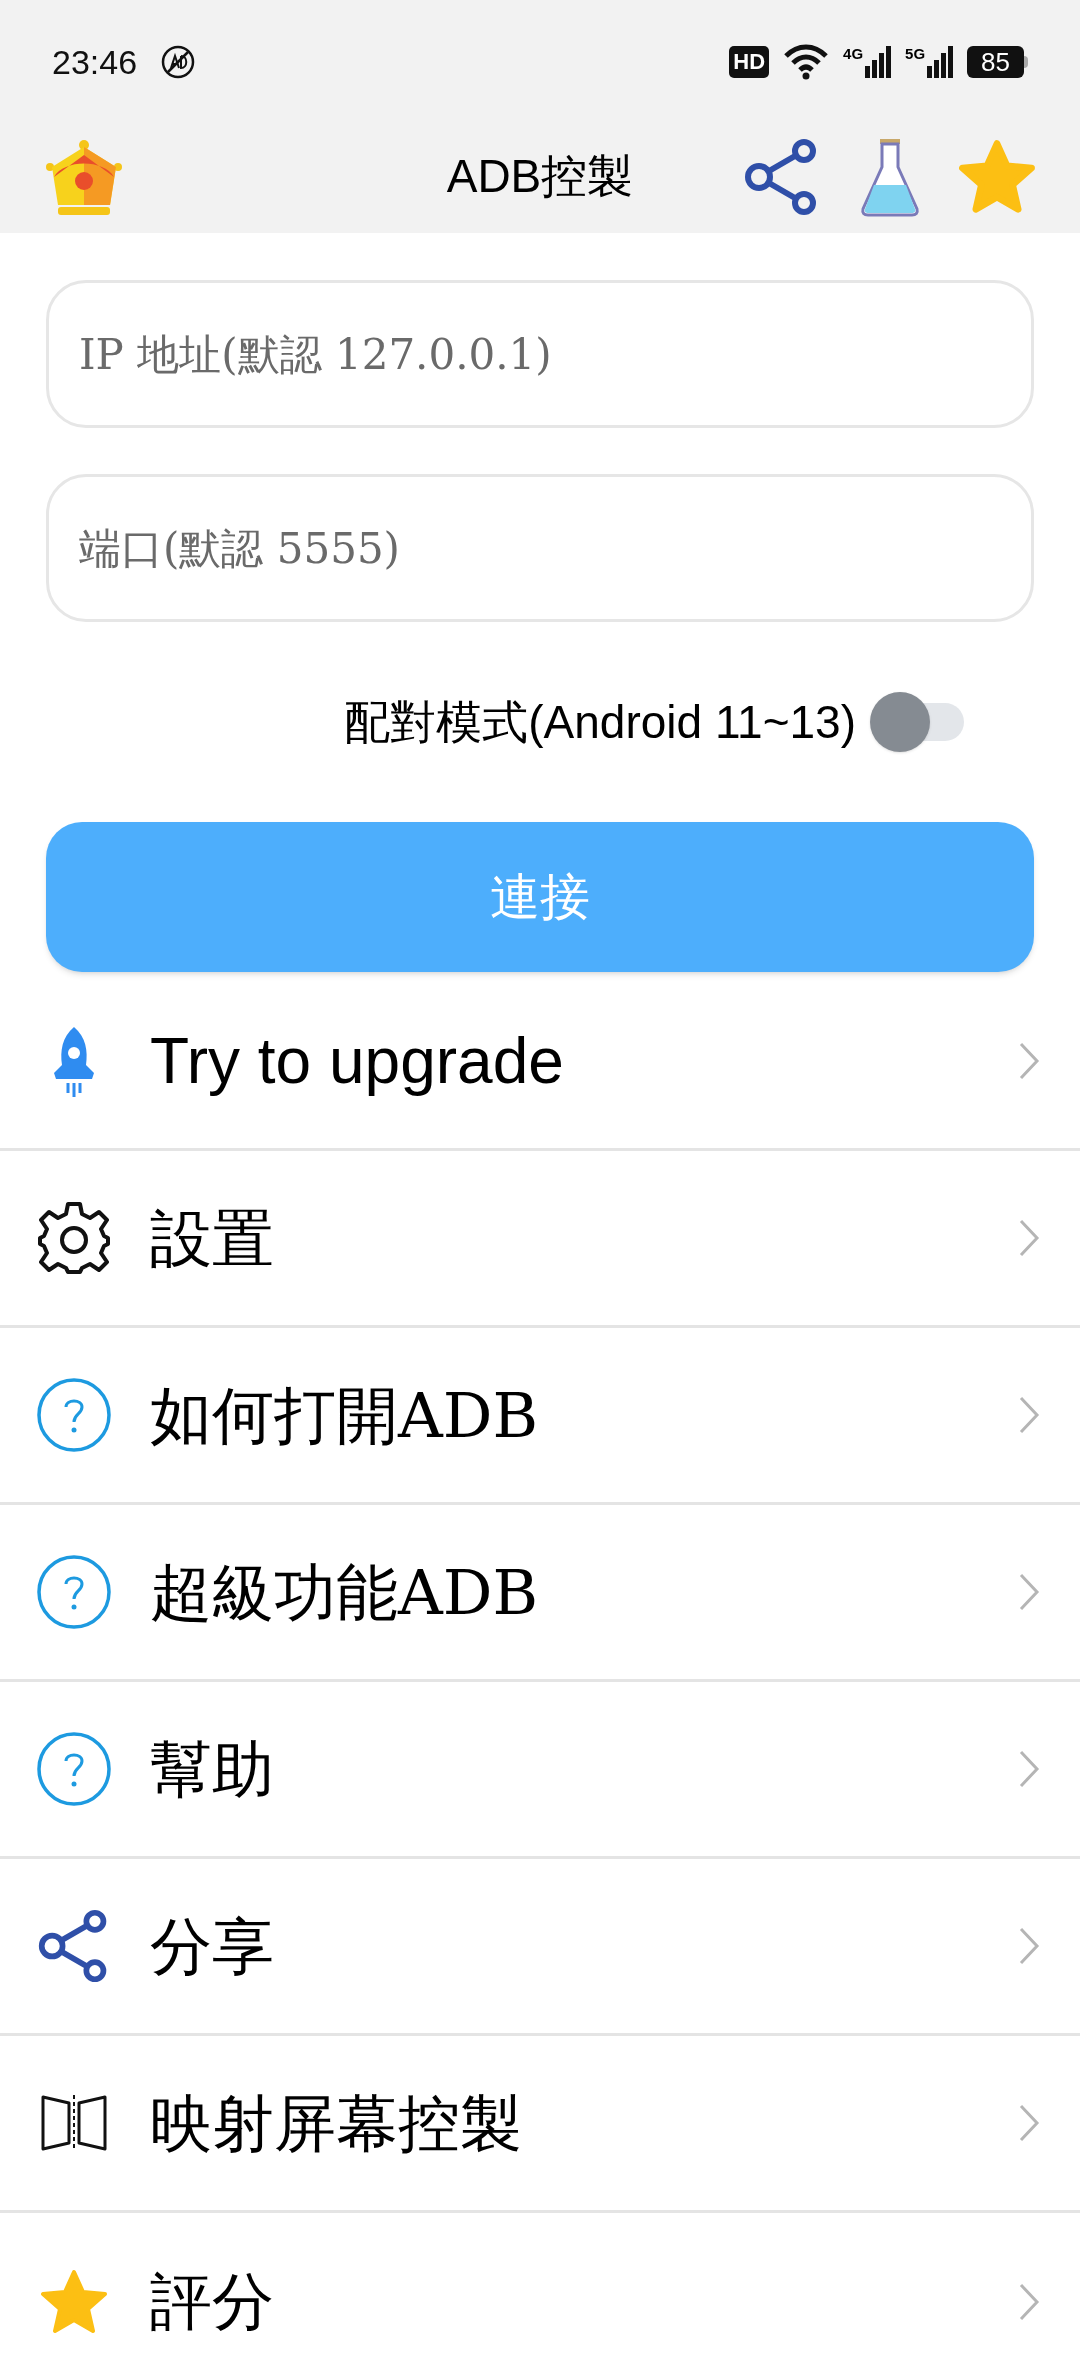  What do you see at coordinates (344, 1592) in the screenshot?
I see `menu-label: 超級功能ADB` at bounding box center [344, 1592].